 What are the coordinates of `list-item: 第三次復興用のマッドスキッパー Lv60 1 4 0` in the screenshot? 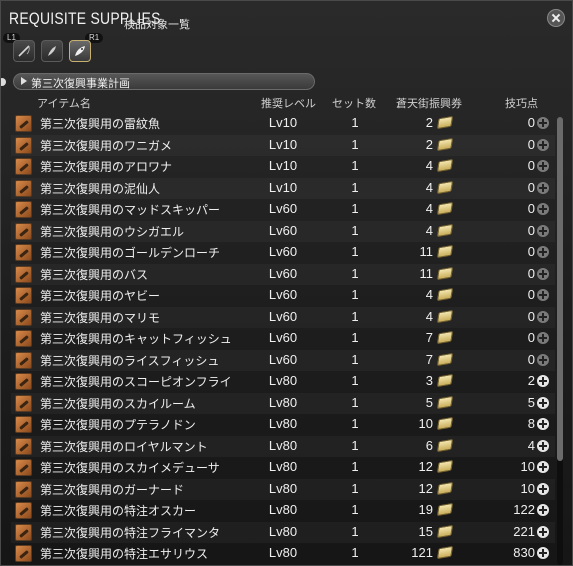 It's located at (283, 209).